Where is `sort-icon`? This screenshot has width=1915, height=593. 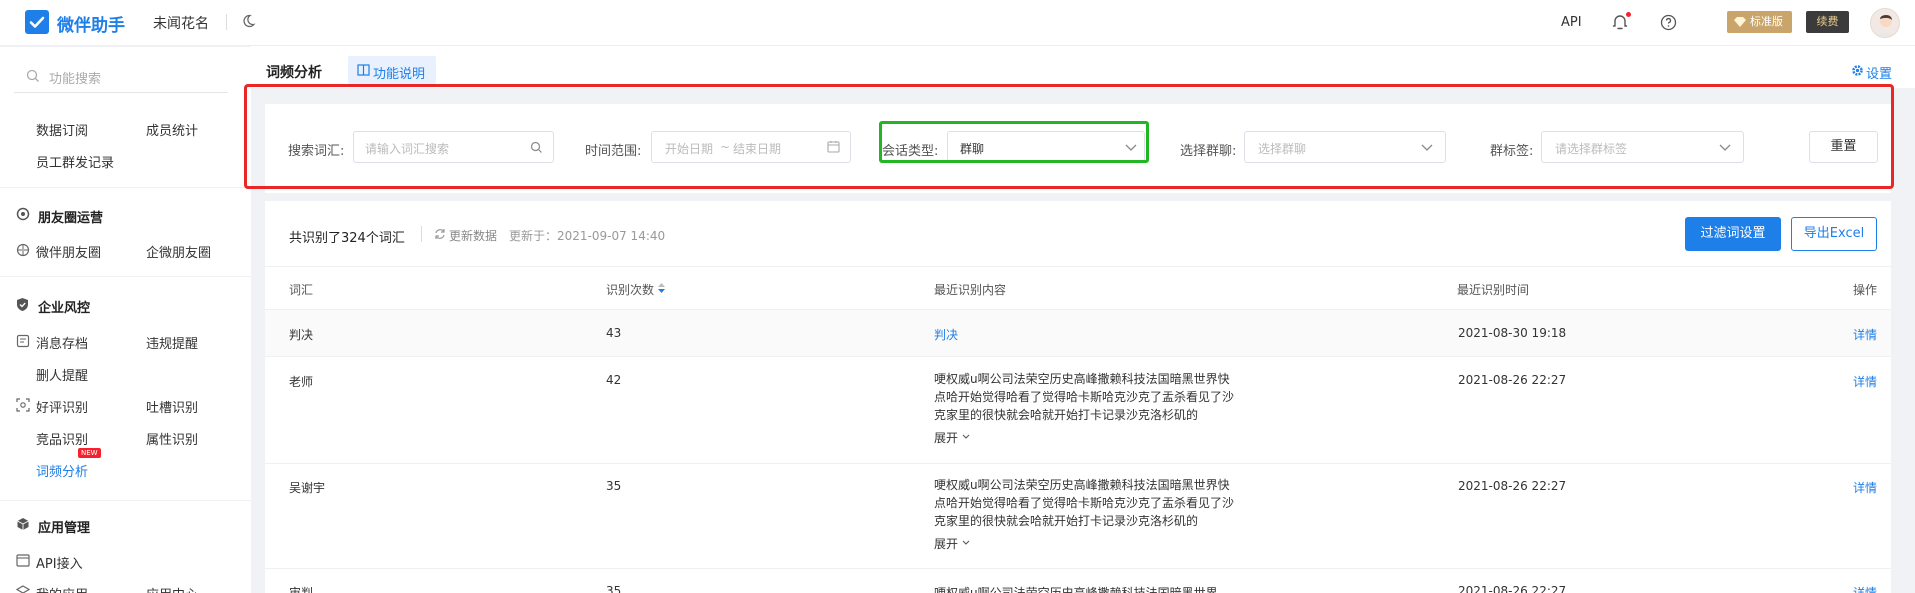 sort-icon is located at coordinates (661, 288).